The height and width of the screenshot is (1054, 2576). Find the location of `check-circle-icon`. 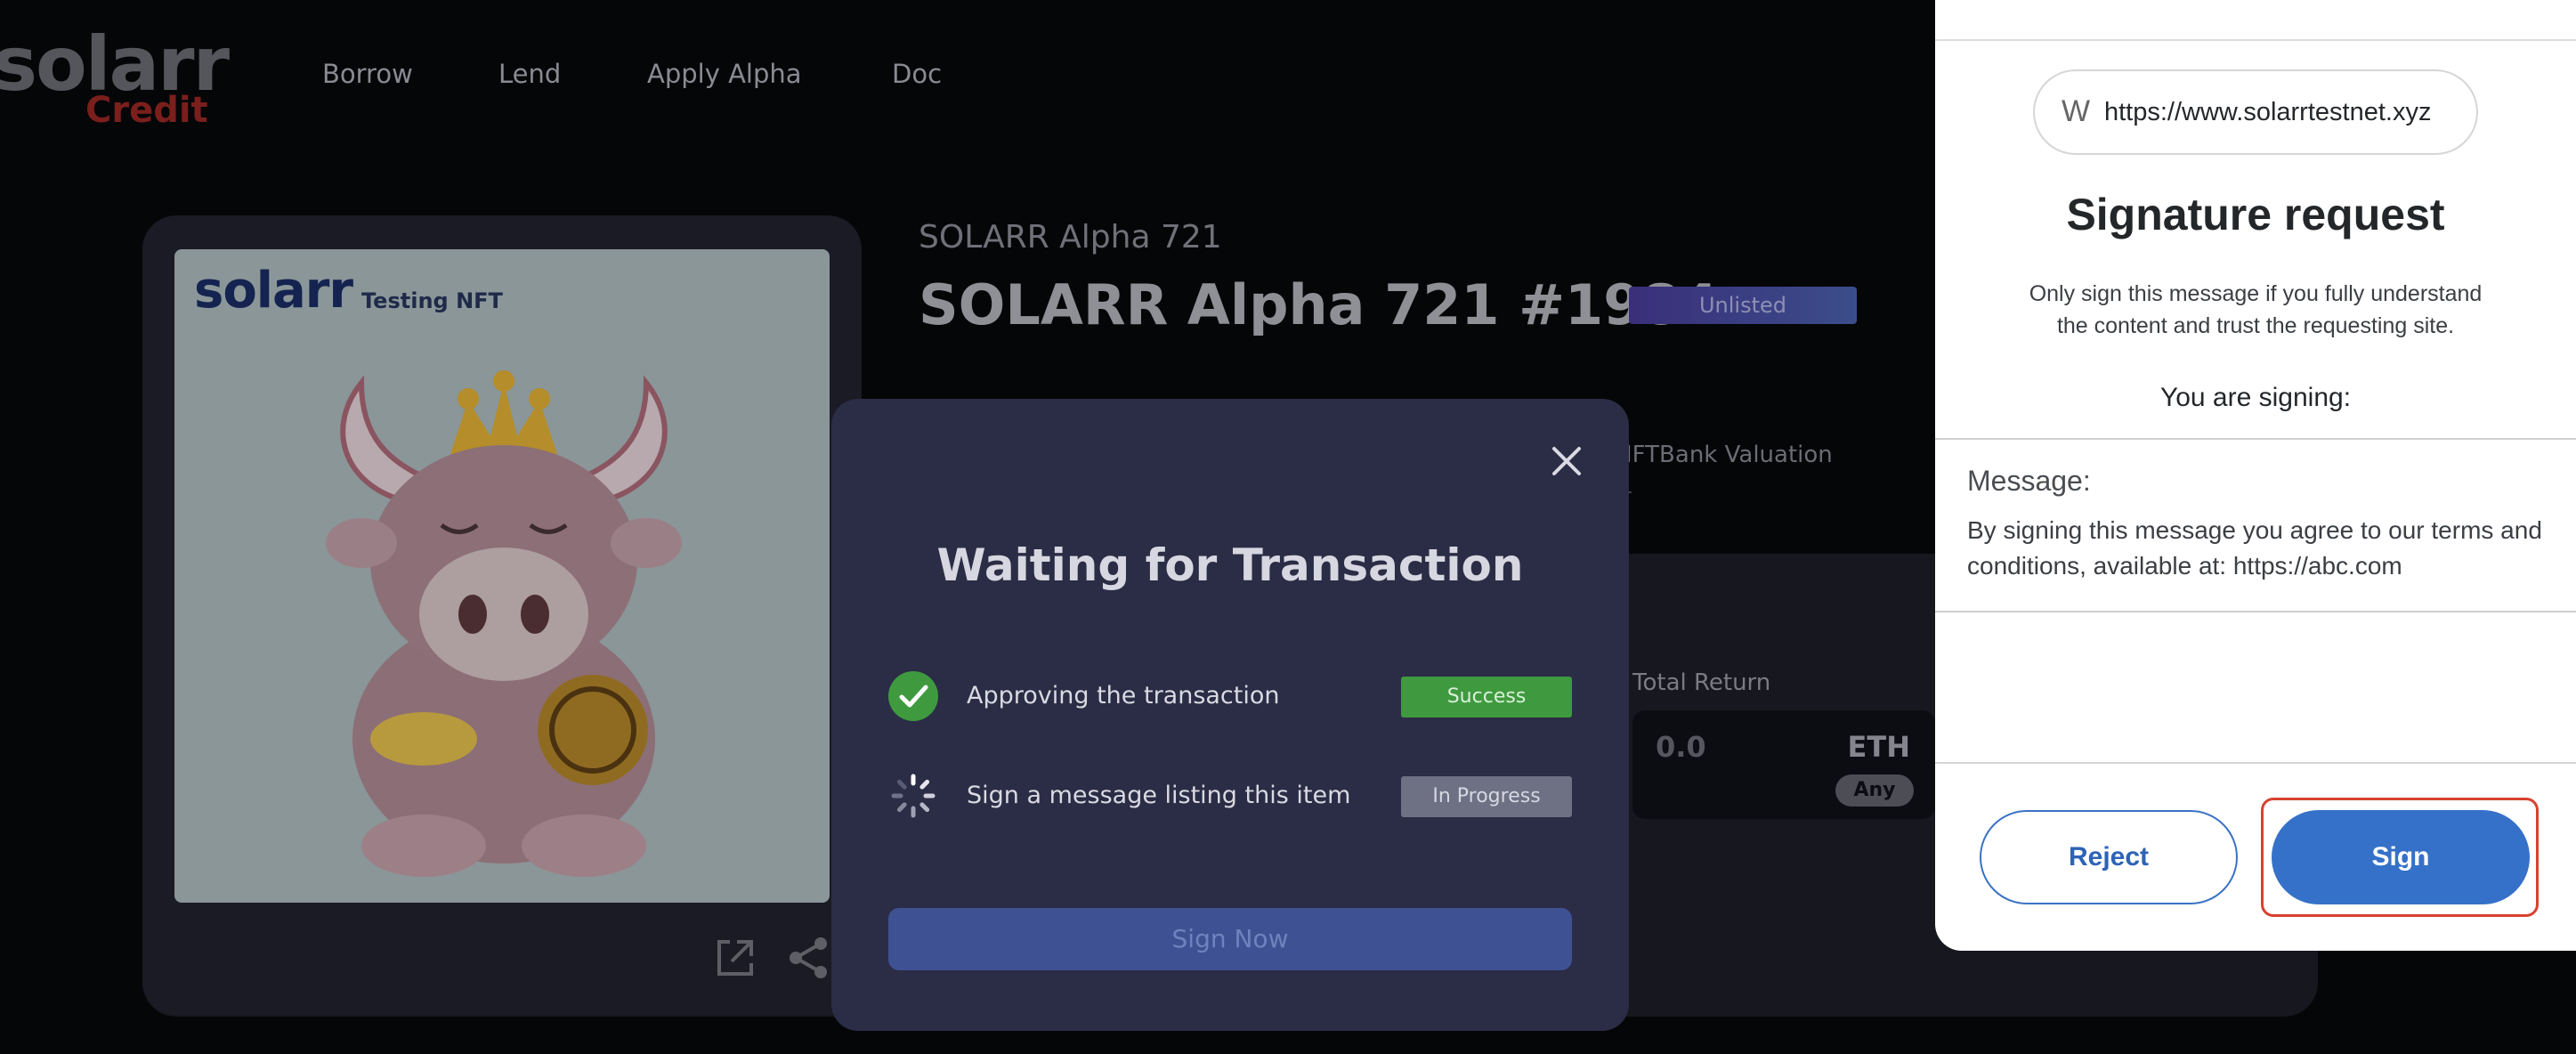

check-circle-icon is located at coordinates (913, 696).